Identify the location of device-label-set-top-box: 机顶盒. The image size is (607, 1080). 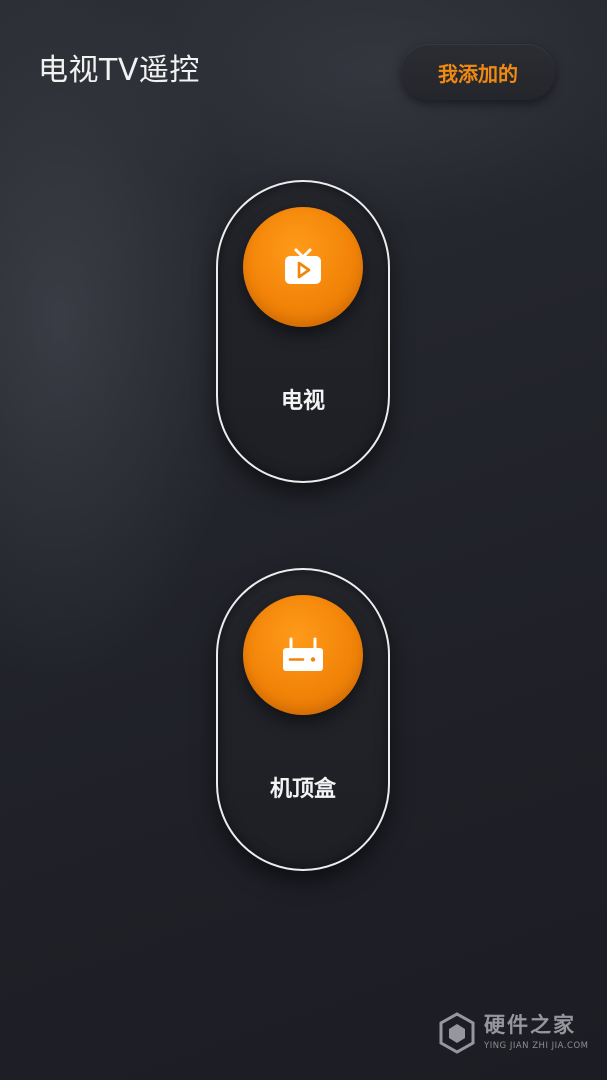
(302, 789).